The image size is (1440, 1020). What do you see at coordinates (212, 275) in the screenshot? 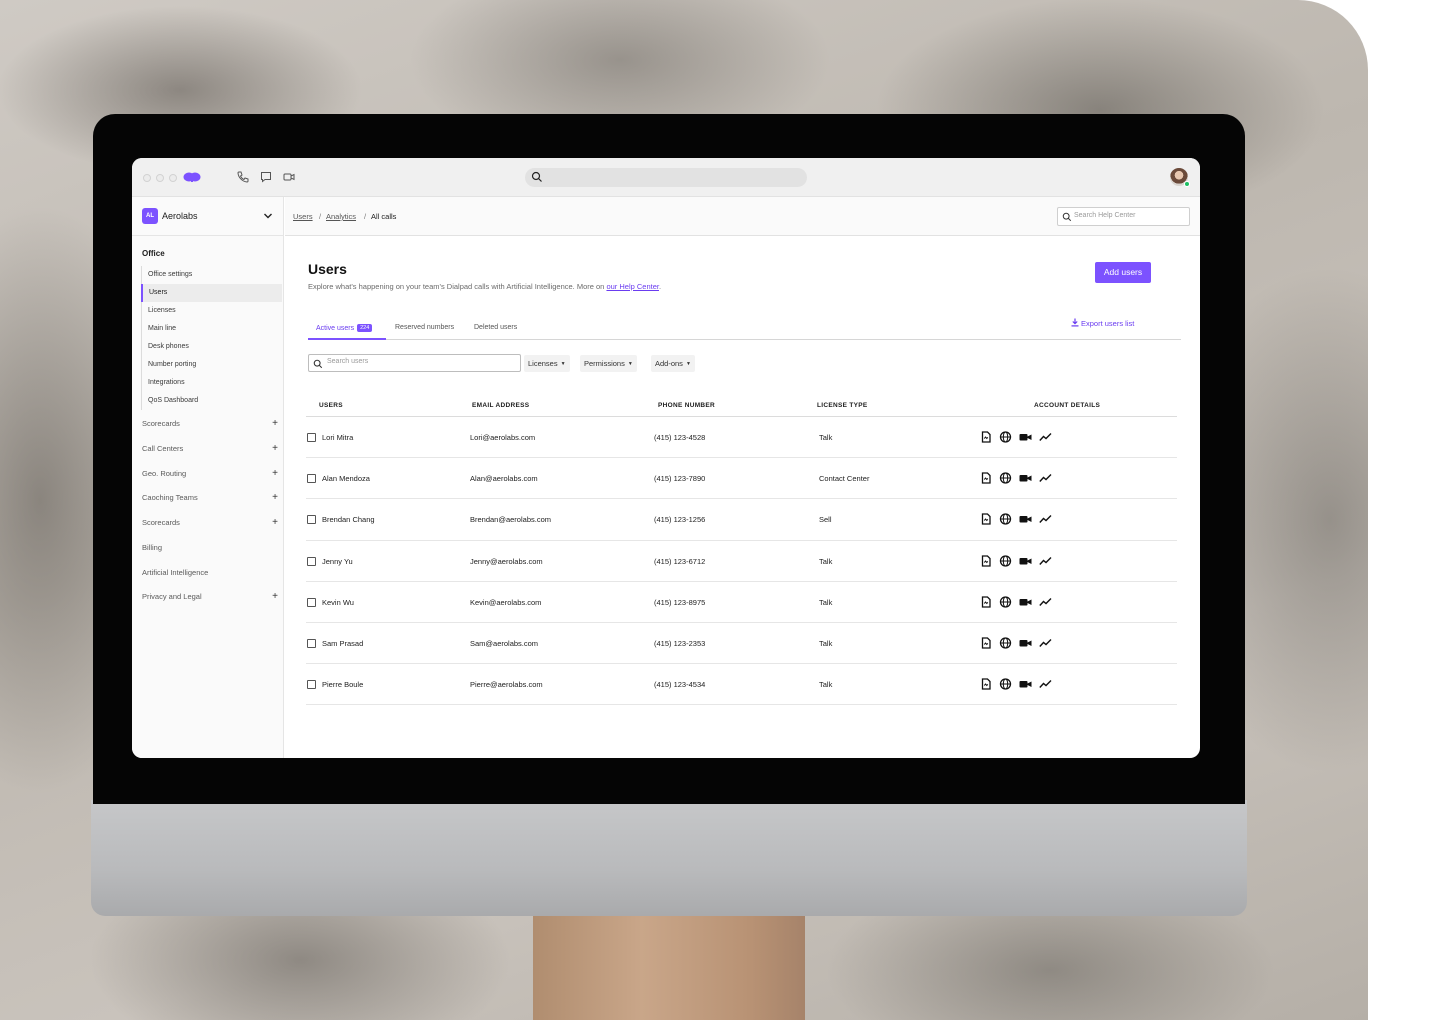
I see `sidebar-item-office-settings: Office settings` at bounding box center [212, 275].